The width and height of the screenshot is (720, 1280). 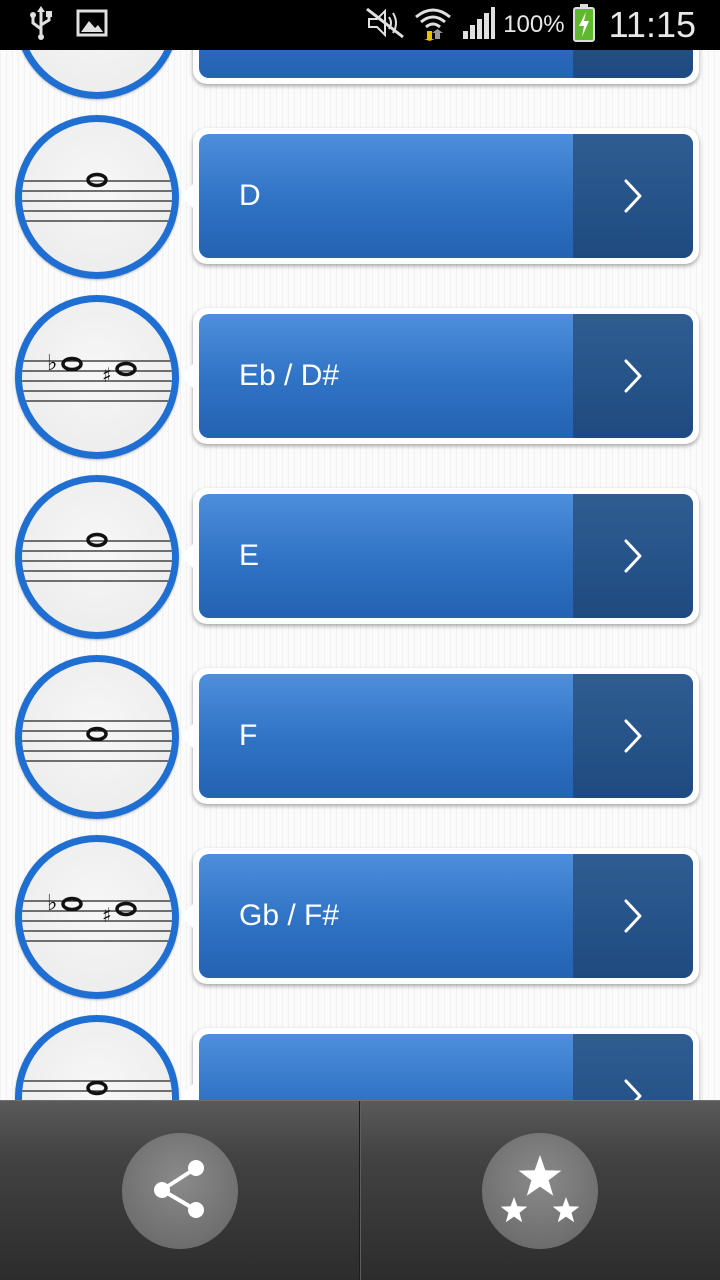 I want to click on image-icon, so click(x=92, y=25).